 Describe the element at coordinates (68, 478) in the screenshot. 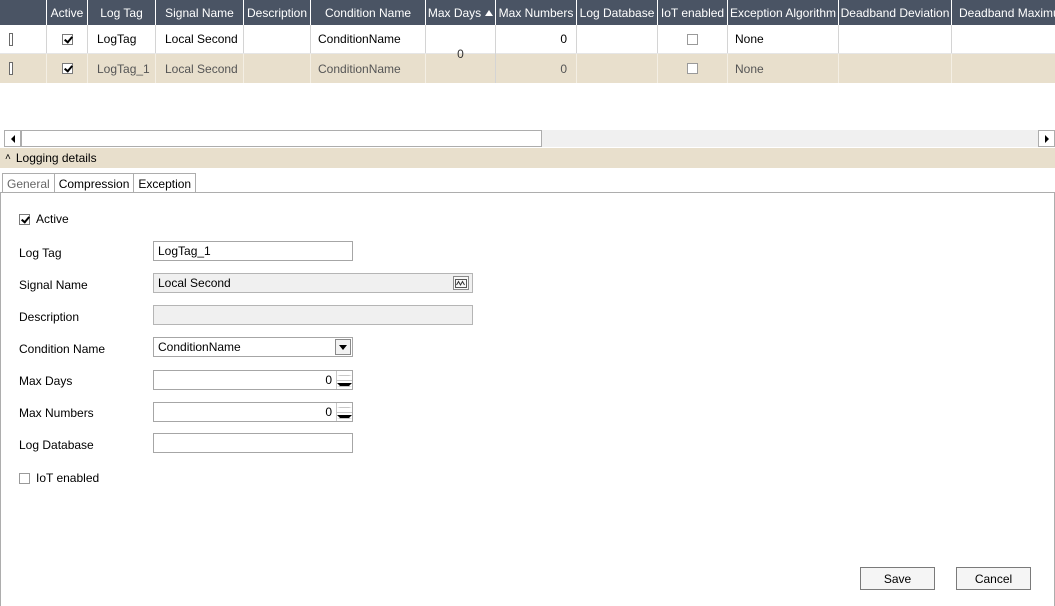

I see `iot-enabled-label: IoT enabled` at that location.